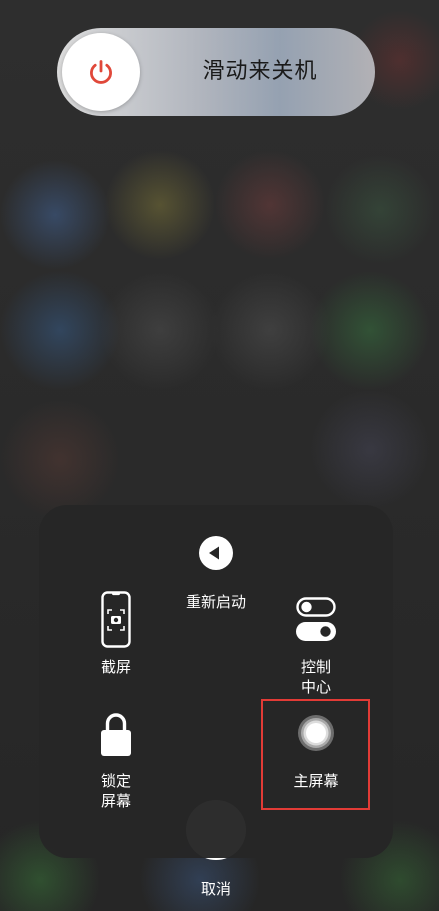 The image size is (439, 911). What do you see at coordinates (215, 889) in the screenshot?
I see `cancel-label: 取消` at bounding box center [215, 889].